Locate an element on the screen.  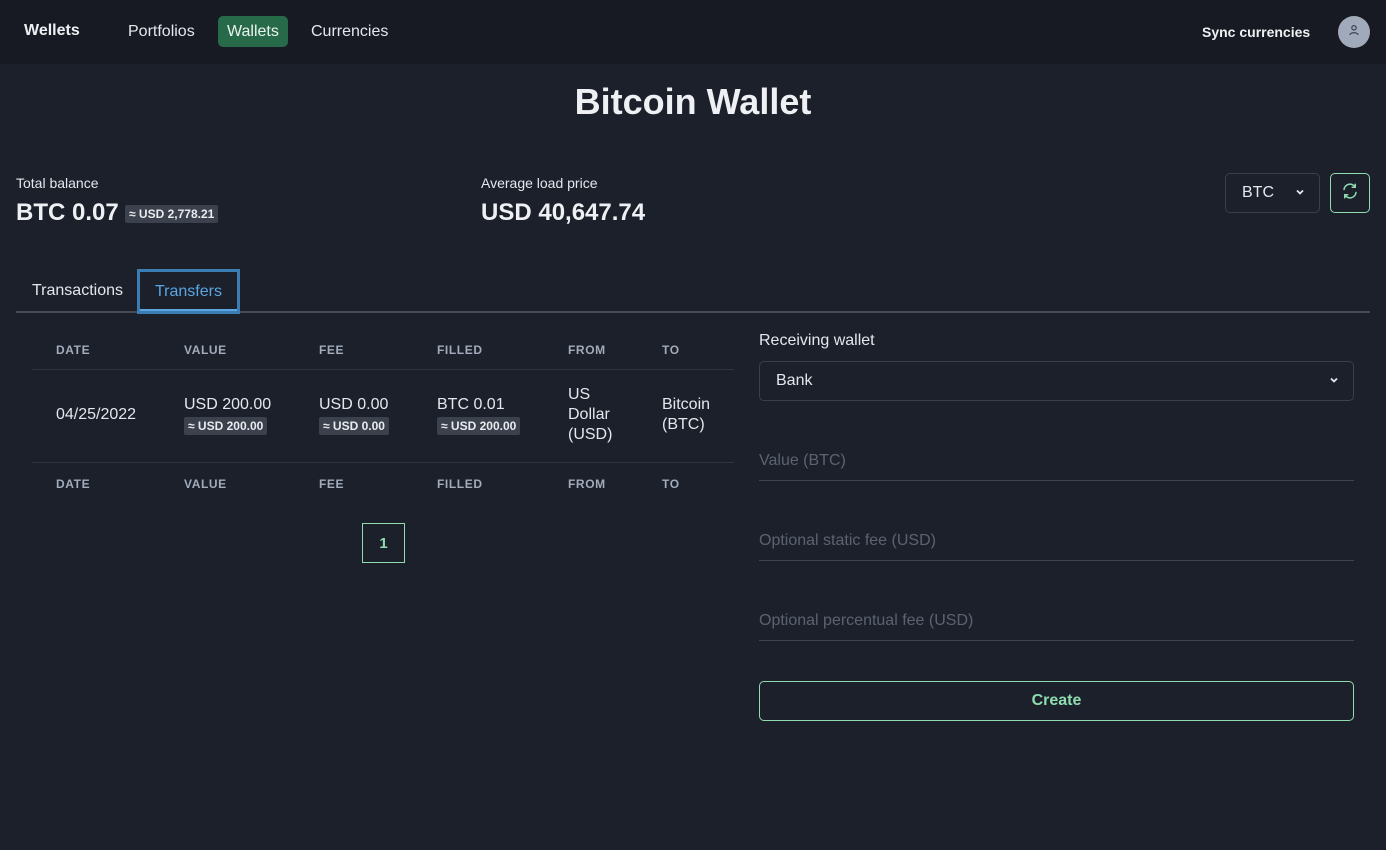
total-balance-label: Total balance is located at coordinates (57, 183).